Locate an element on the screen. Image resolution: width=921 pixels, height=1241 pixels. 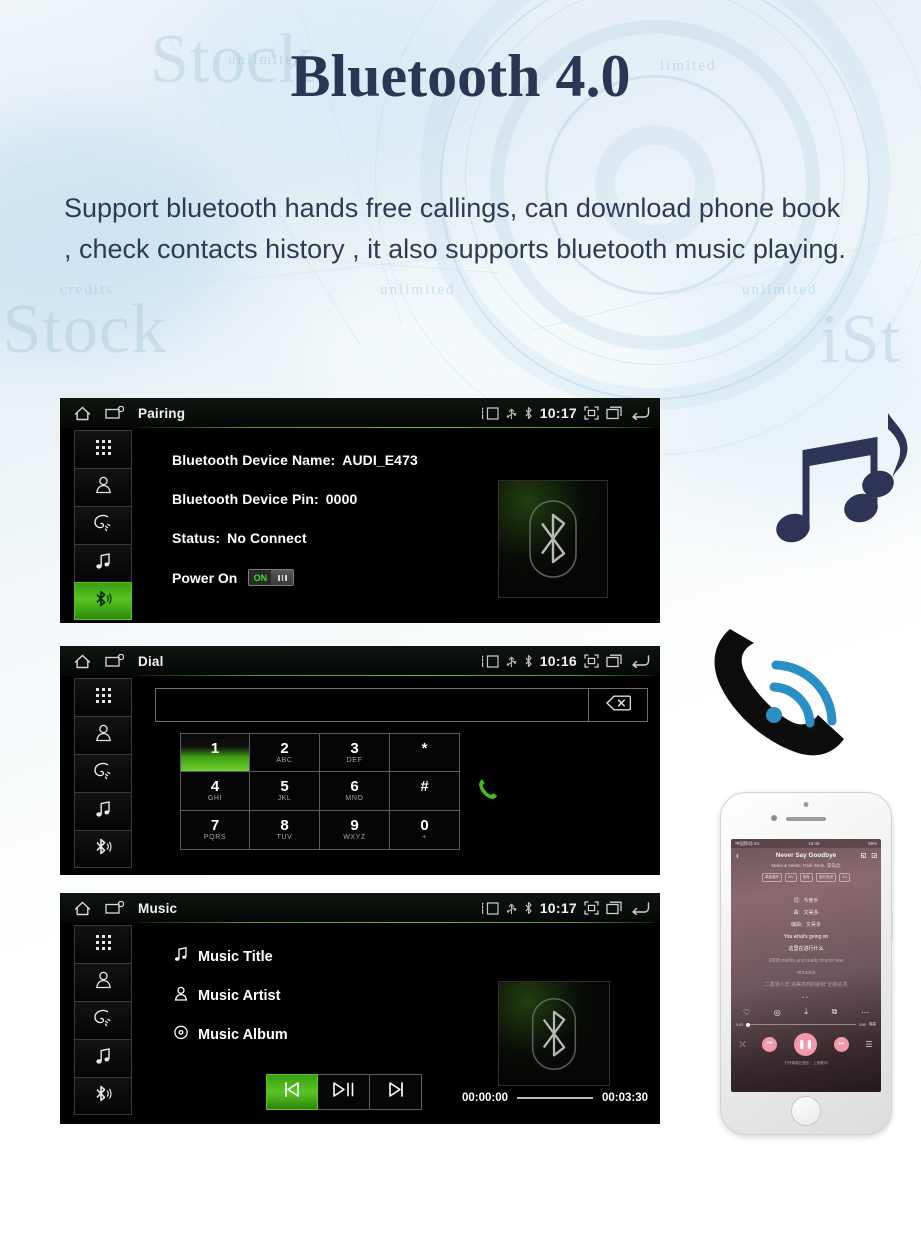
phone-status-bar: 中国移动 4G 16:46 59% is located at coordinates (806, 843).